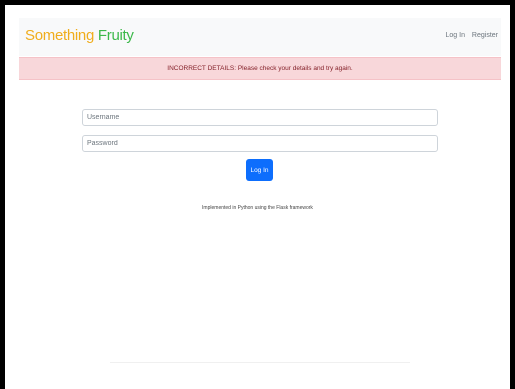  I want to click on login-button: Log In, so click(259, 170).